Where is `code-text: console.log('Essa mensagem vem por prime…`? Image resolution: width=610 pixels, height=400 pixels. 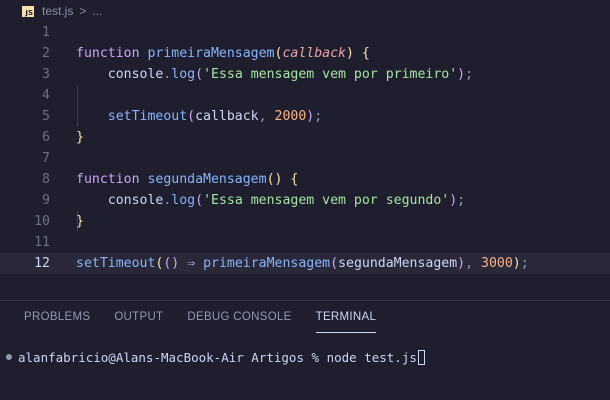
code-text: console.log('Essa mensagem vem por prime… is located at coordinates (274, 74).